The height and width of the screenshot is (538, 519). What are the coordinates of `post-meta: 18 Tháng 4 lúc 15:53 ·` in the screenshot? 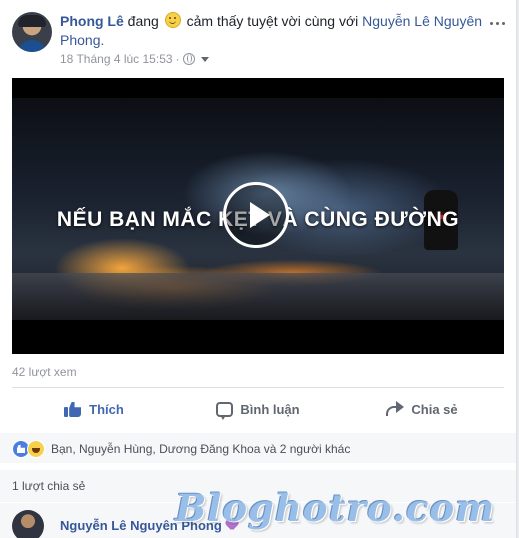 It's located at (134, 59).